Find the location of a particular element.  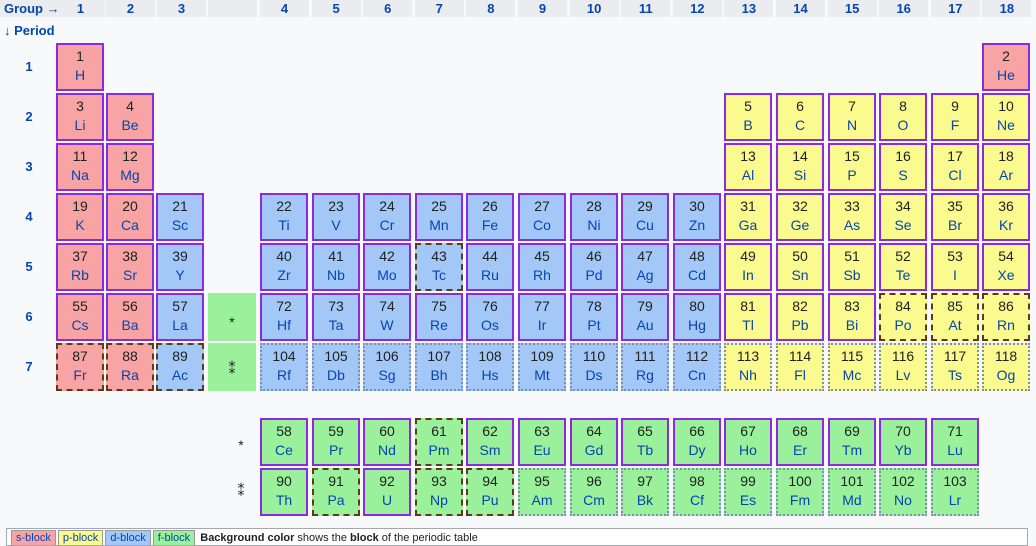

element-symbol: Dy is located at coordinates (697, 450).